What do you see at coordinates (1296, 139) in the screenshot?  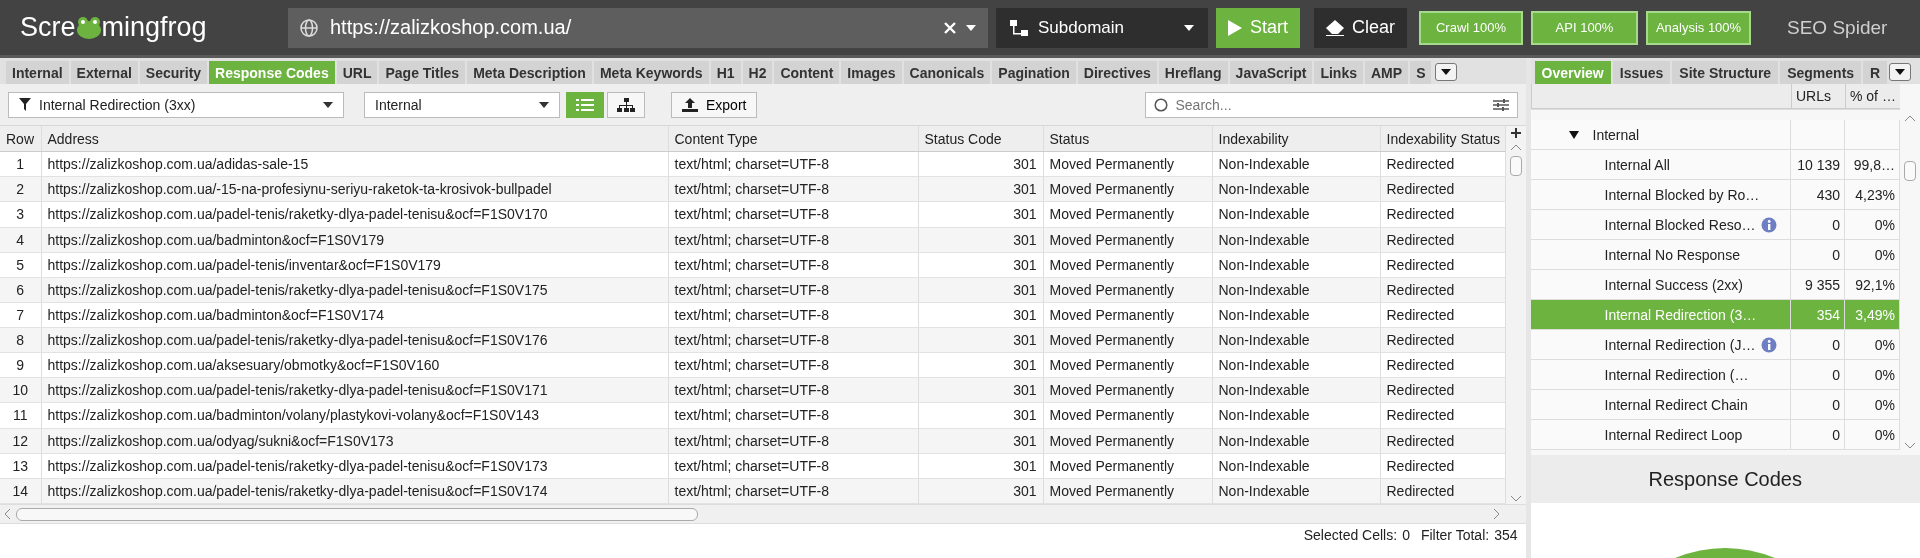 I see `column-header: Indexability` at bounding box center [1296, 139].